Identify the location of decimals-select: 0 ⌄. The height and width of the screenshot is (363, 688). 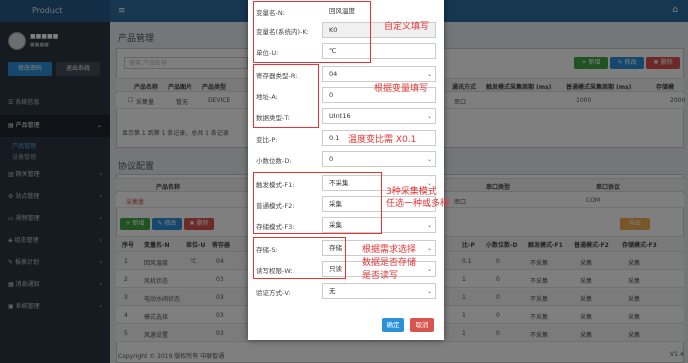
(379, 159).